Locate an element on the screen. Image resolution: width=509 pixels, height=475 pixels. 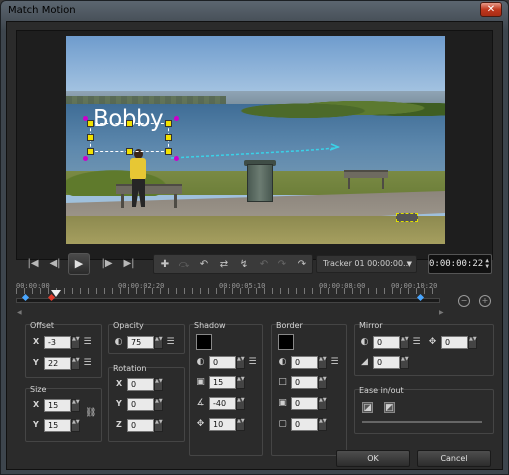
track-backward-icon: ↶ is located at coordinates (204, 265).